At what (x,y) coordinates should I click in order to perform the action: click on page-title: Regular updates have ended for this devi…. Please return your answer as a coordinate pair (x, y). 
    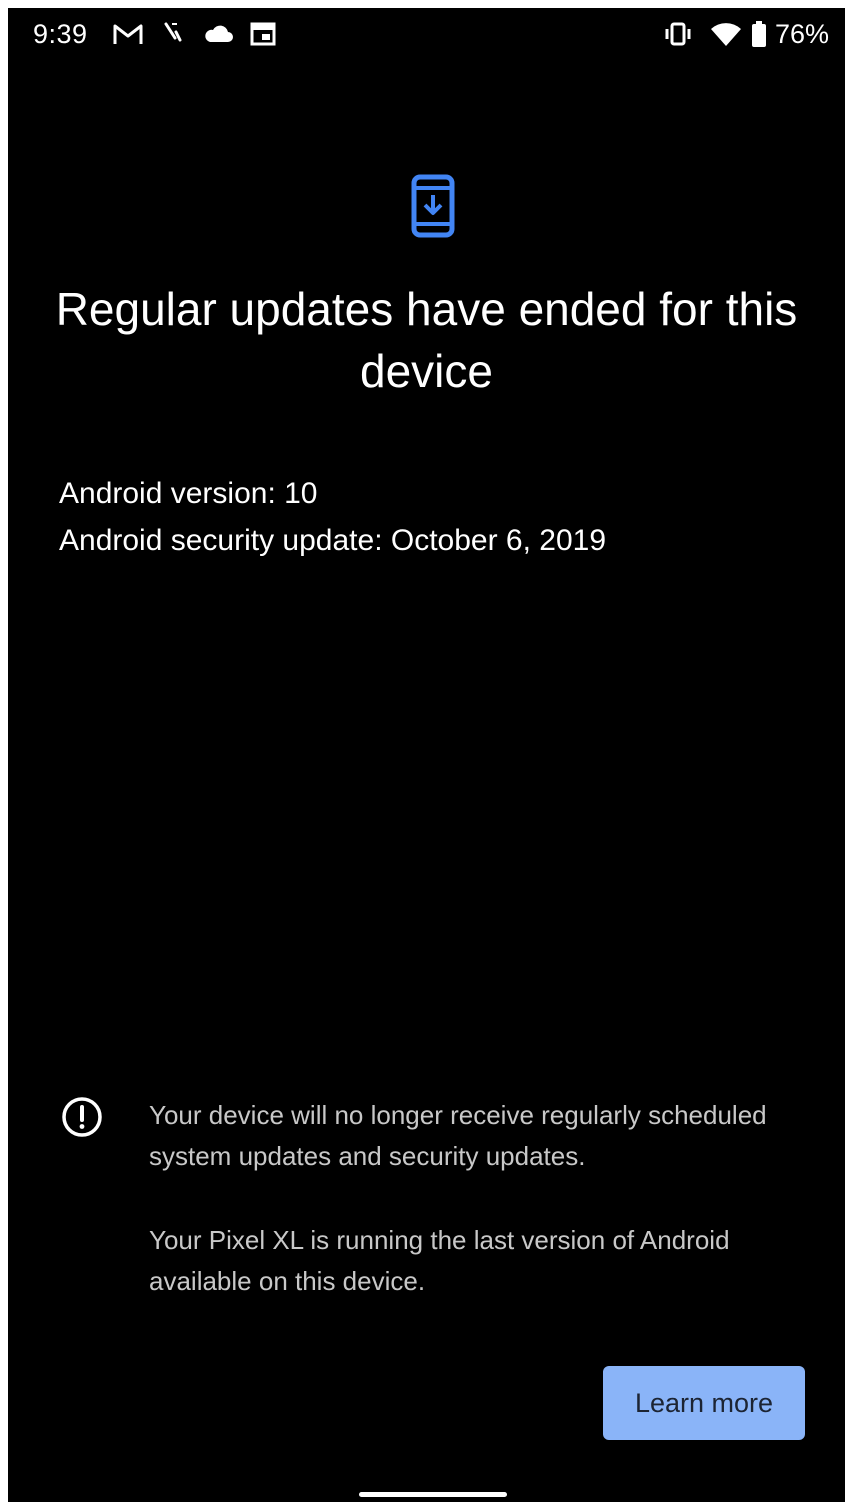
    Looking at the image, I should click on (426, 340).